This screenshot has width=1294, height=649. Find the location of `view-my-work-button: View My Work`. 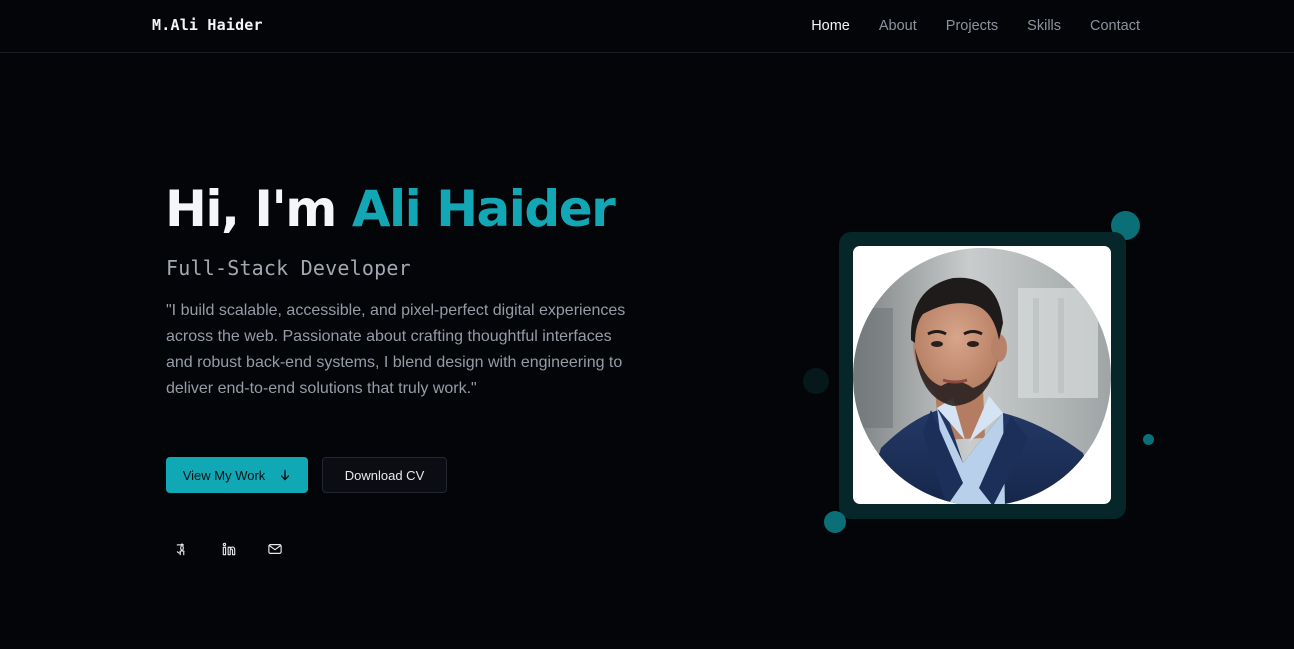

view-my-work-button: View My Work is located at coordinates (237, 475).